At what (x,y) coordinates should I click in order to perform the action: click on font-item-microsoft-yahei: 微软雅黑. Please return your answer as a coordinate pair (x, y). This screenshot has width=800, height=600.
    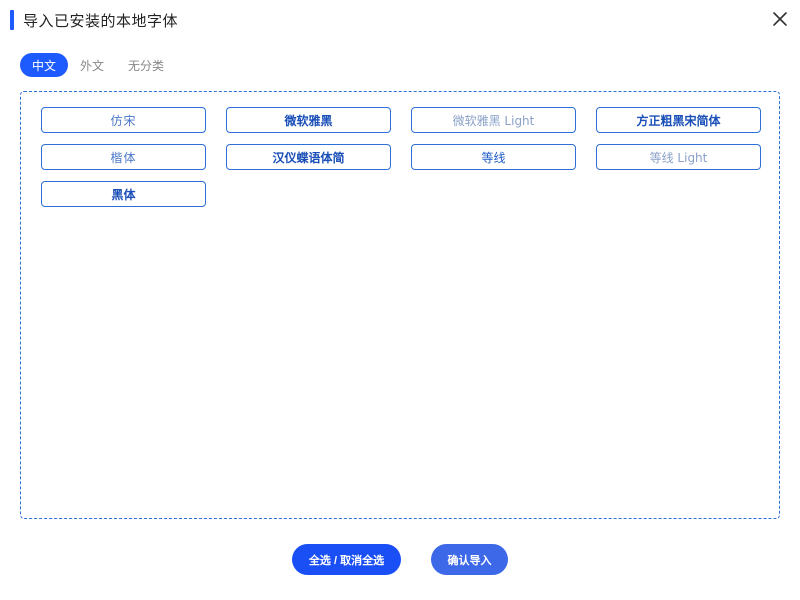
    Looking at the image, I should click on (308, 120).